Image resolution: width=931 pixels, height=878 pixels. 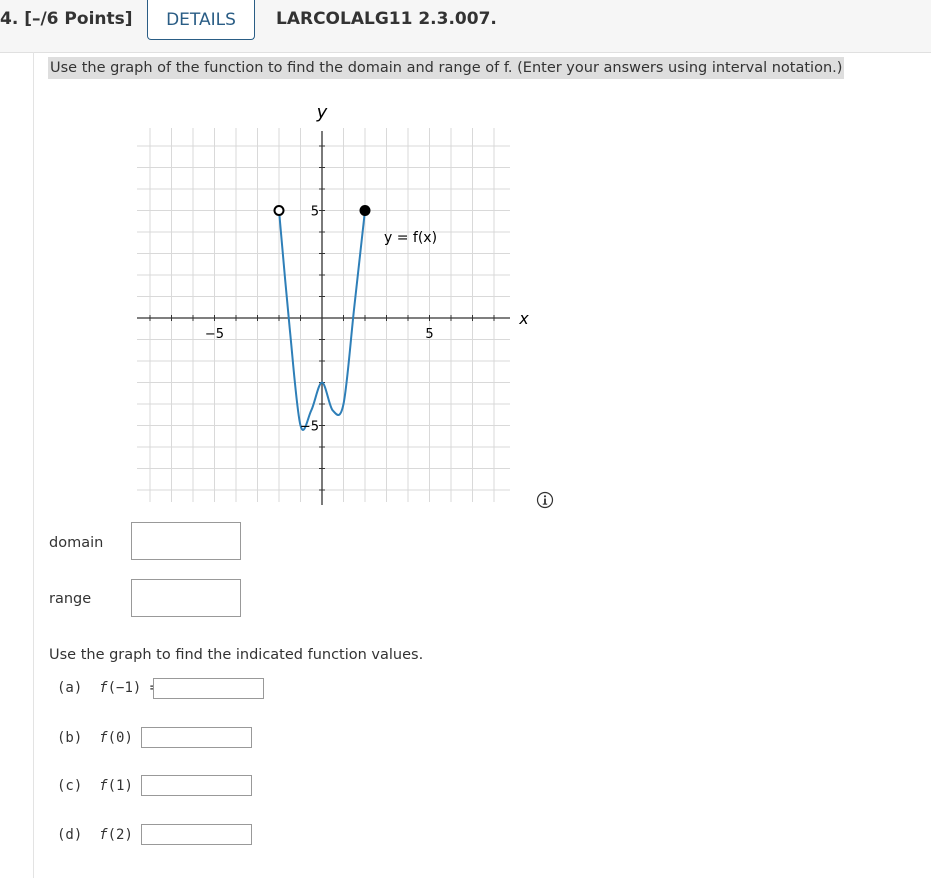 I want to click on part-d-prefix: (d), so click(x=70, y=835).